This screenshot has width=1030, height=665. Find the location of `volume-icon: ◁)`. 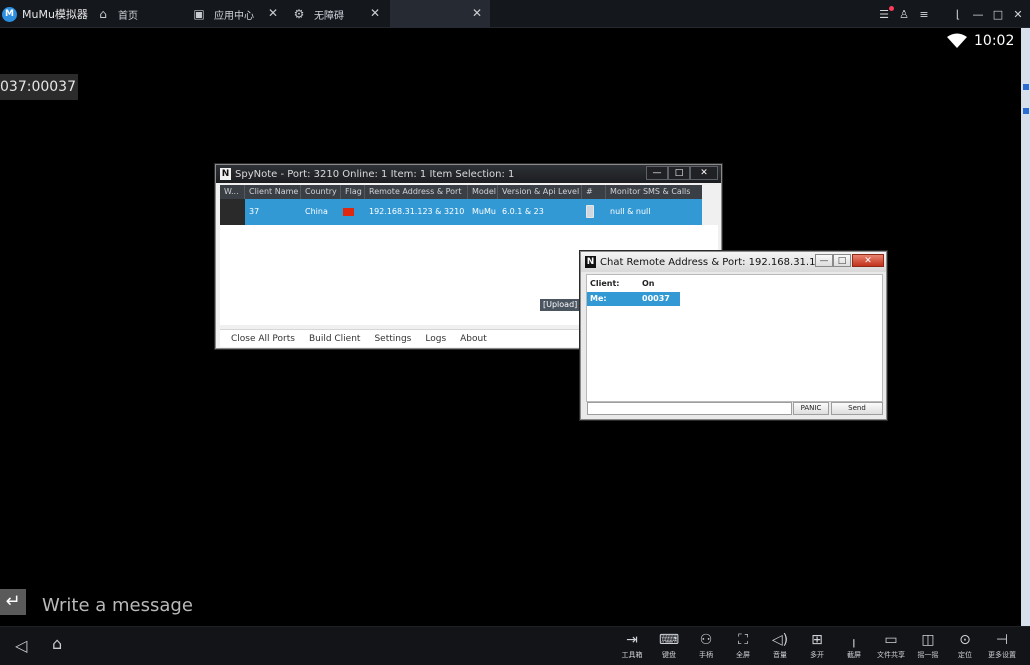

volume-icon: ◁) is located at coordinates (780, 640).